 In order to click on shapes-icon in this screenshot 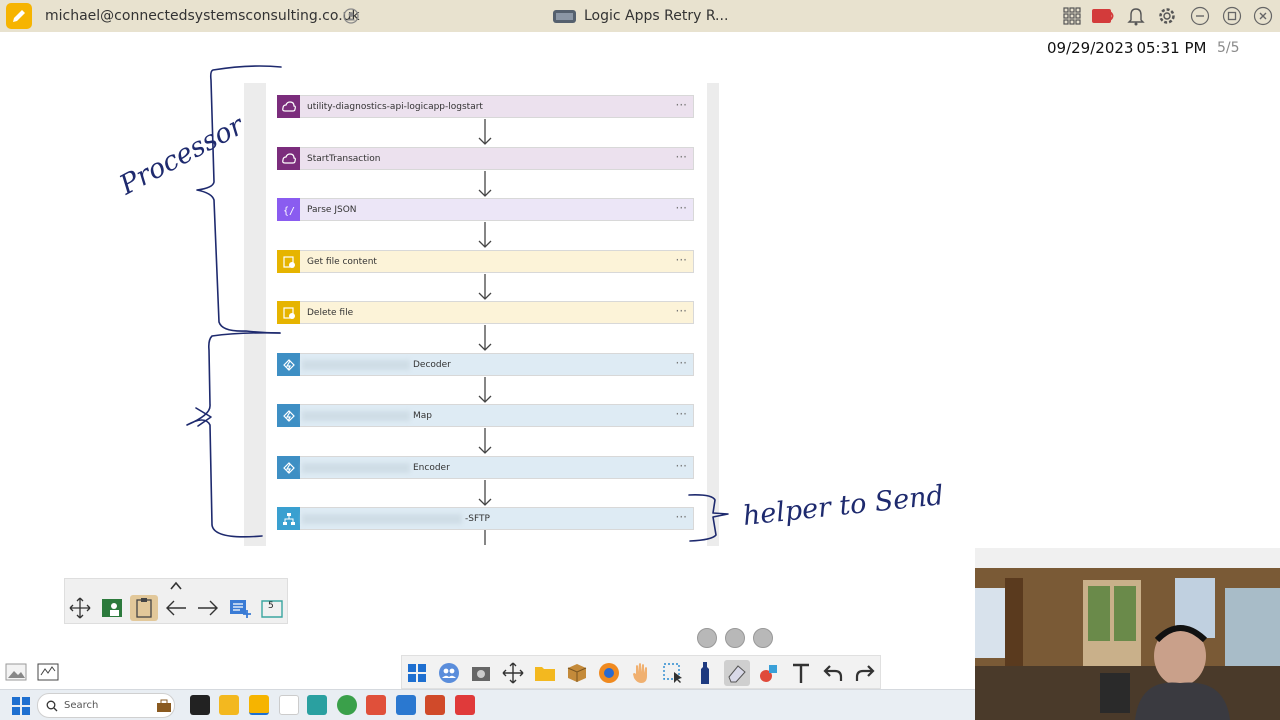, I will do `click(768, 673)`.